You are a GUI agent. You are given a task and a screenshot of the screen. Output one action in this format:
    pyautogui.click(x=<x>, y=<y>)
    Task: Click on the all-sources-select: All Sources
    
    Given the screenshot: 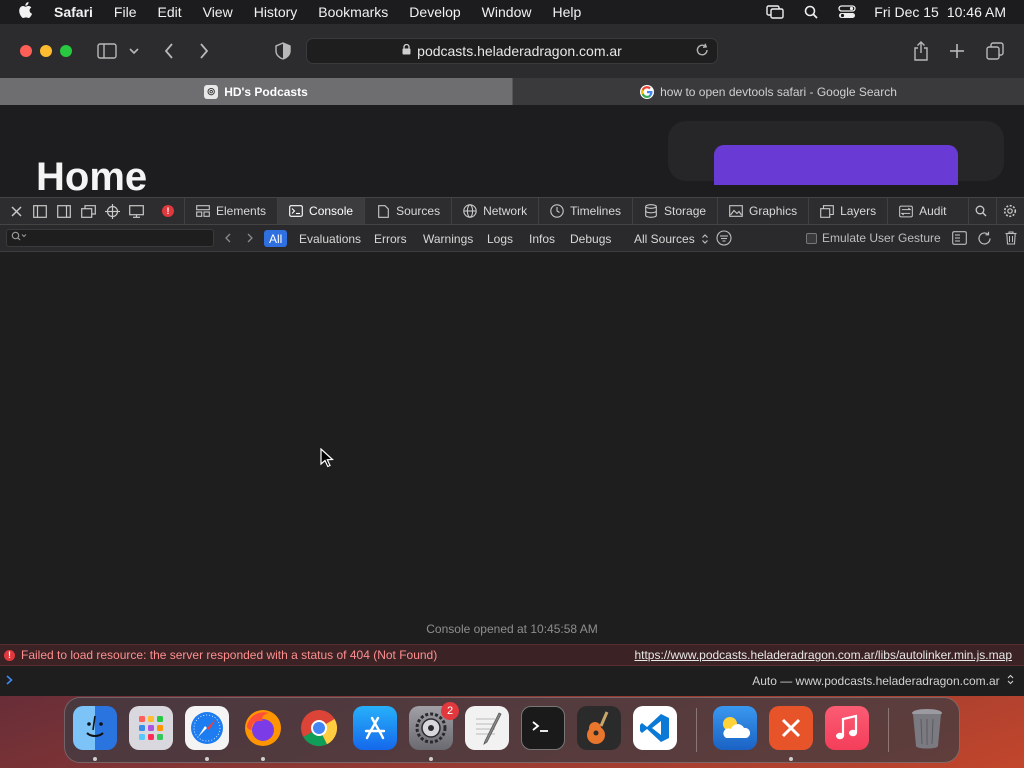 What is the action you would take?
    pyautogui.click(x=671, y=238)
    